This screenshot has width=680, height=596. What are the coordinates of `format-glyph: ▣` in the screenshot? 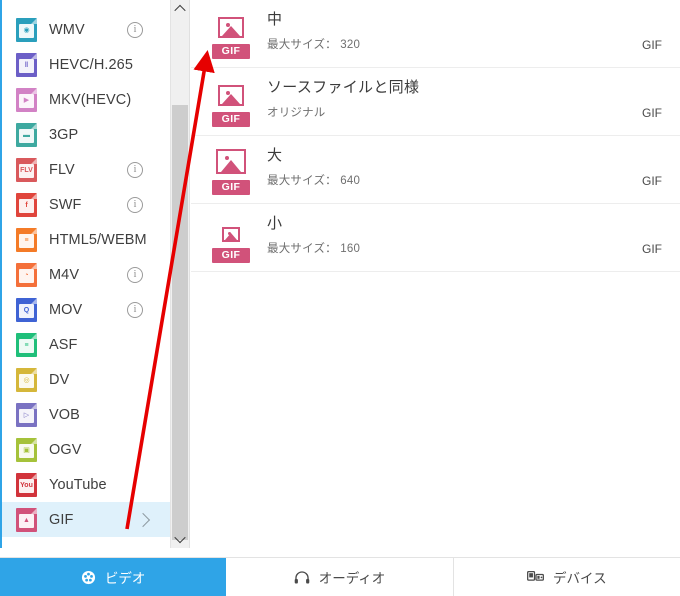 It's located at (26, 450).